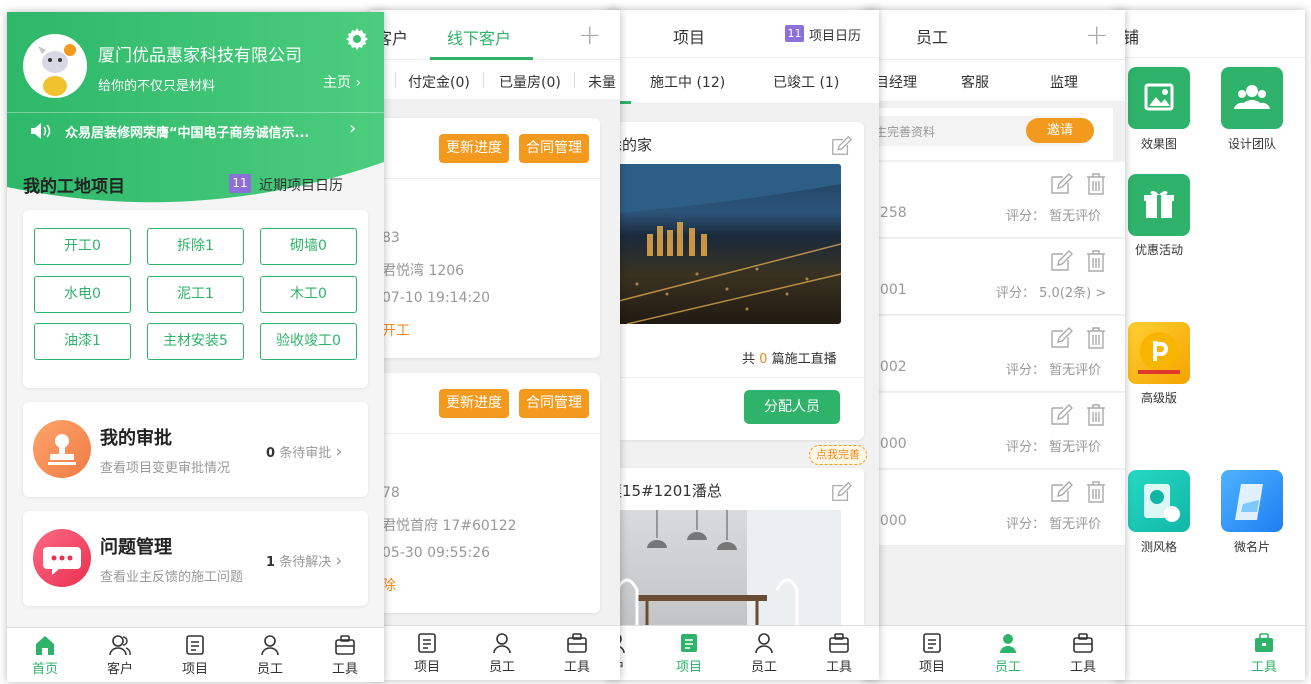 This screenshot has height=684, width=1311. Describe the element at coordinates (994, 277) in the screenshot. I see `staff-row: 0001 评分： 5.0(2条) >` at that location.